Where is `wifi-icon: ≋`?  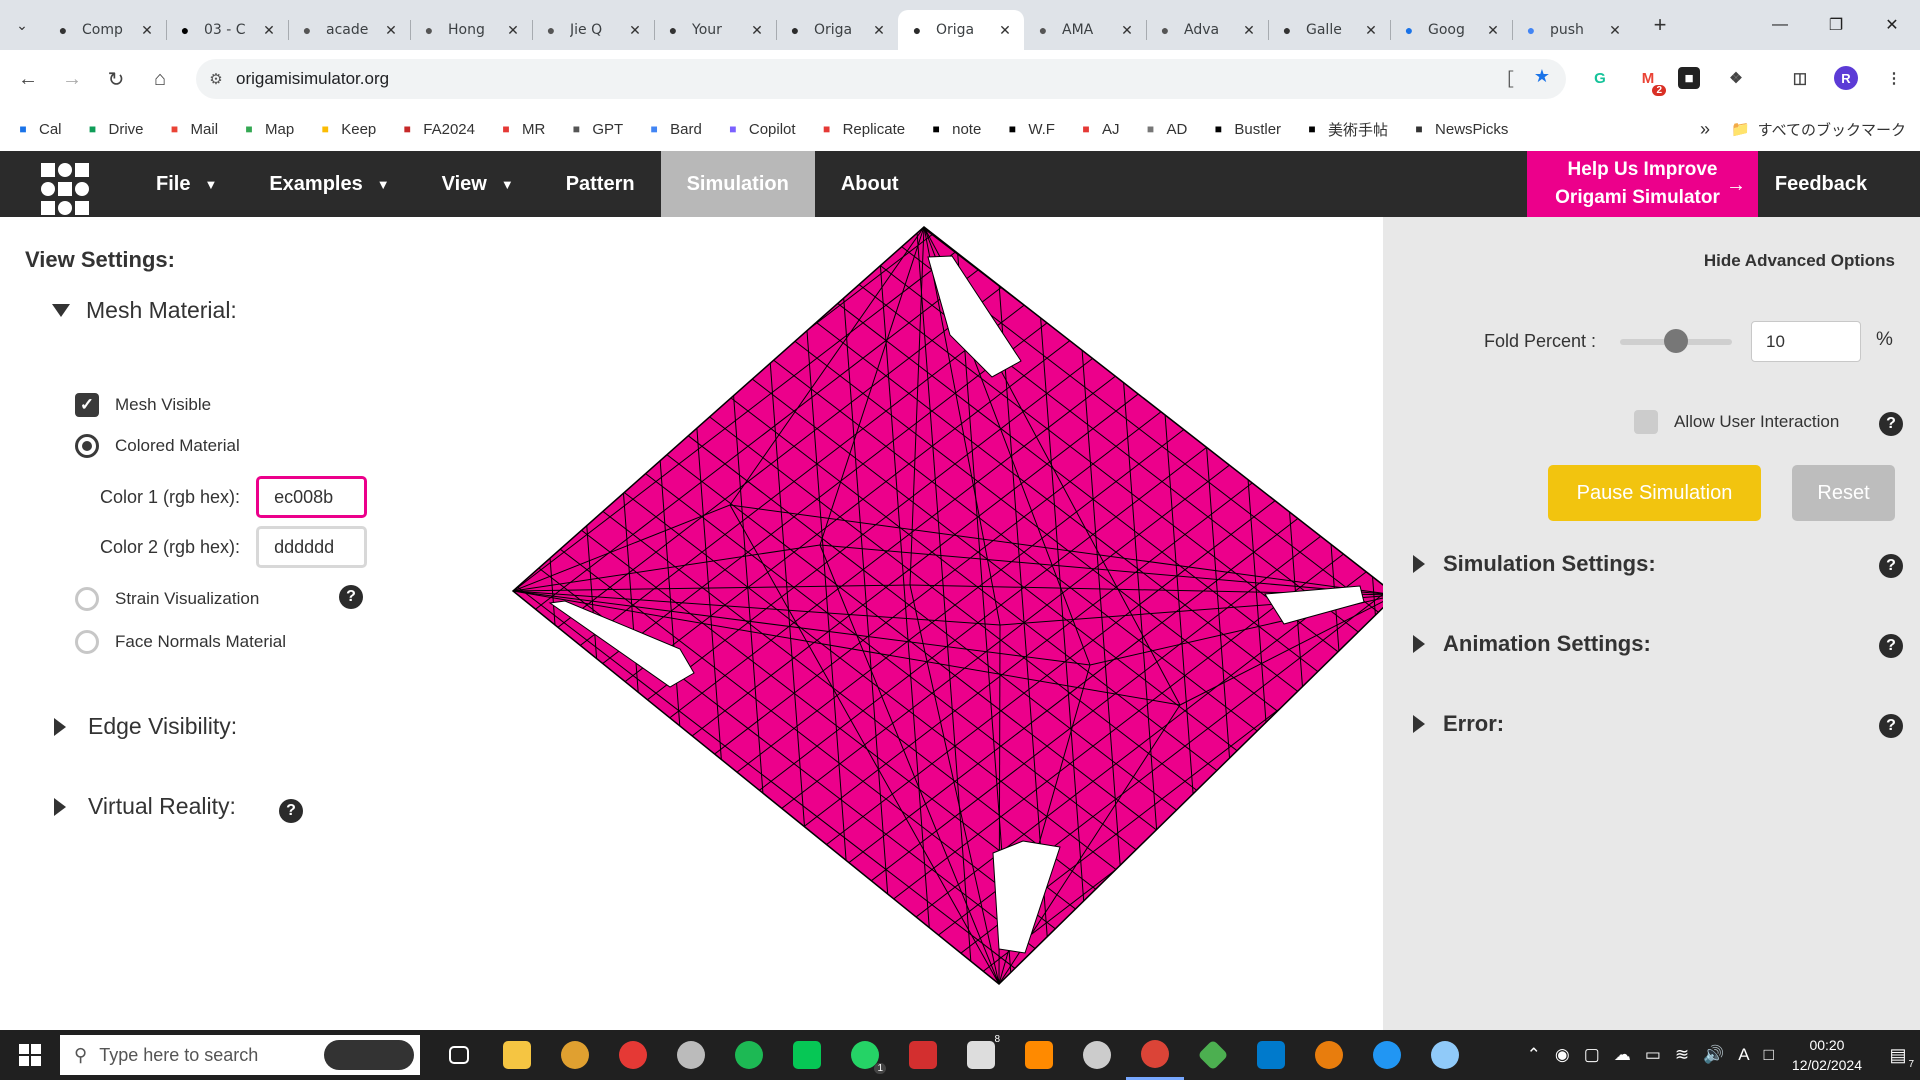 wifi-icon: ≋ is located at coordinates (1682, 1055).